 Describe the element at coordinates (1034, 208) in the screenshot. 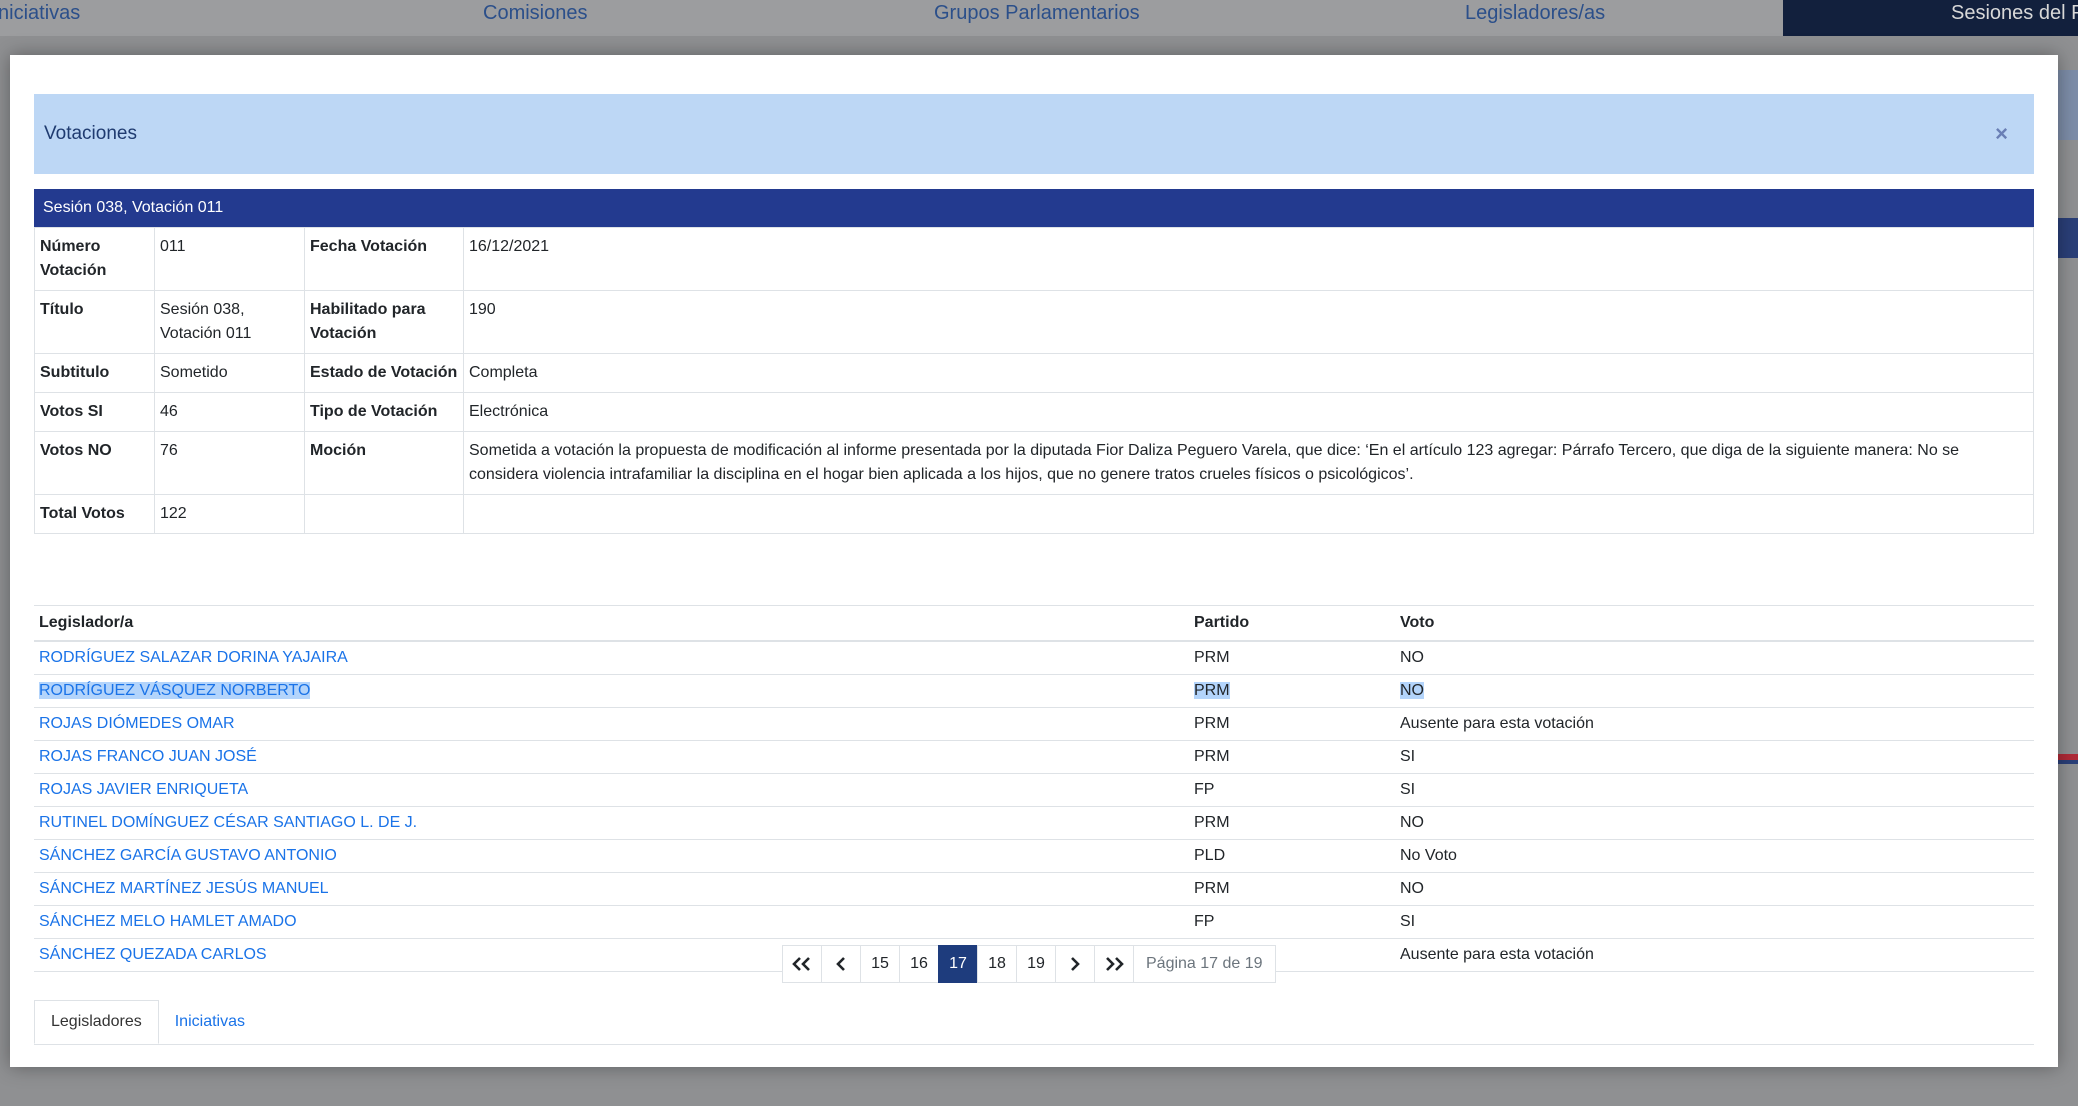

I see `session-title-bar: Sesión 038, Votación 011` at that location.